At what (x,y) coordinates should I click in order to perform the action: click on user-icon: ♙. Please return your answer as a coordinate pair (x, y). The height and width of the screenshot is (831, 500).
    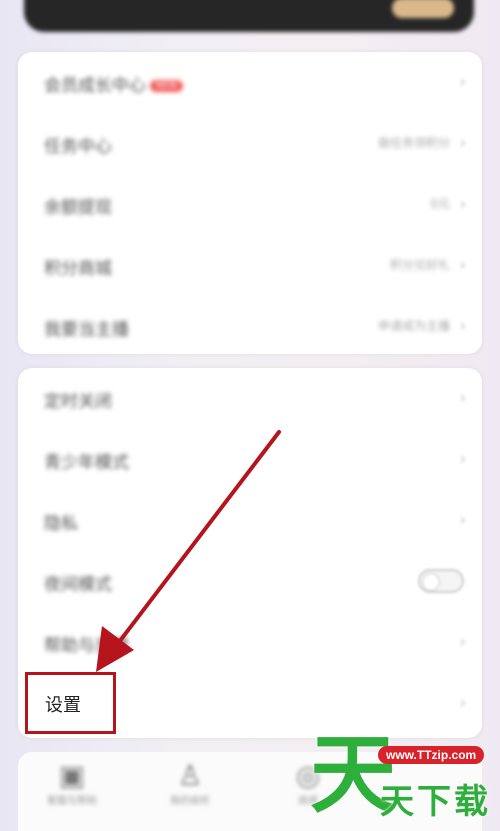
    Looking at the image, I should click on (190, 775).